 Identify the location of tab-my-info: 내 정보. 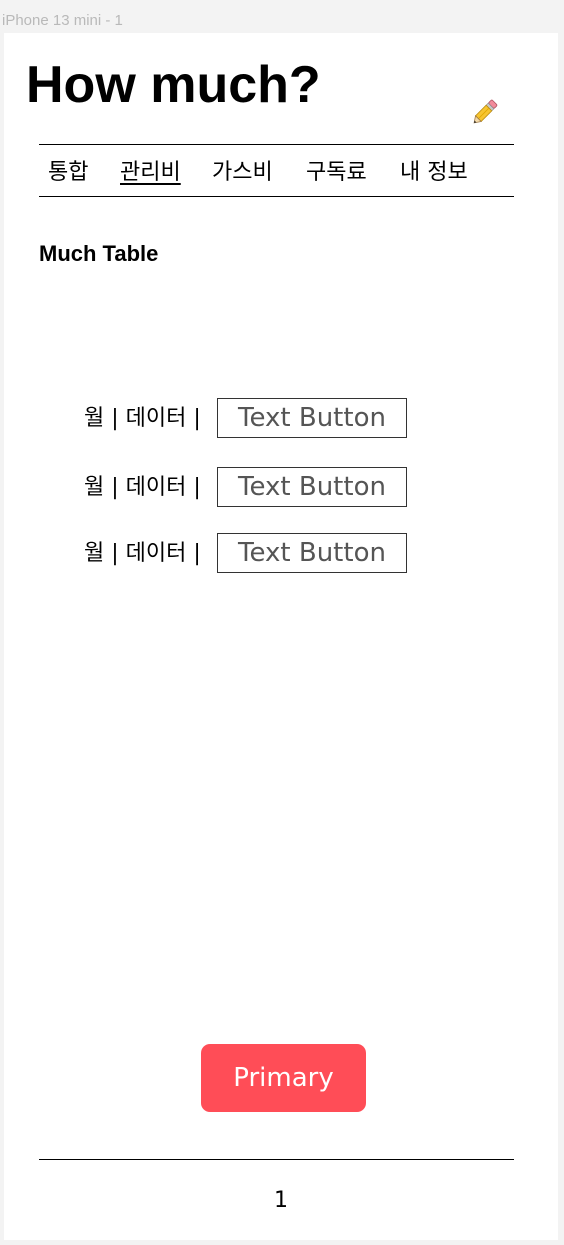
(434, 170).